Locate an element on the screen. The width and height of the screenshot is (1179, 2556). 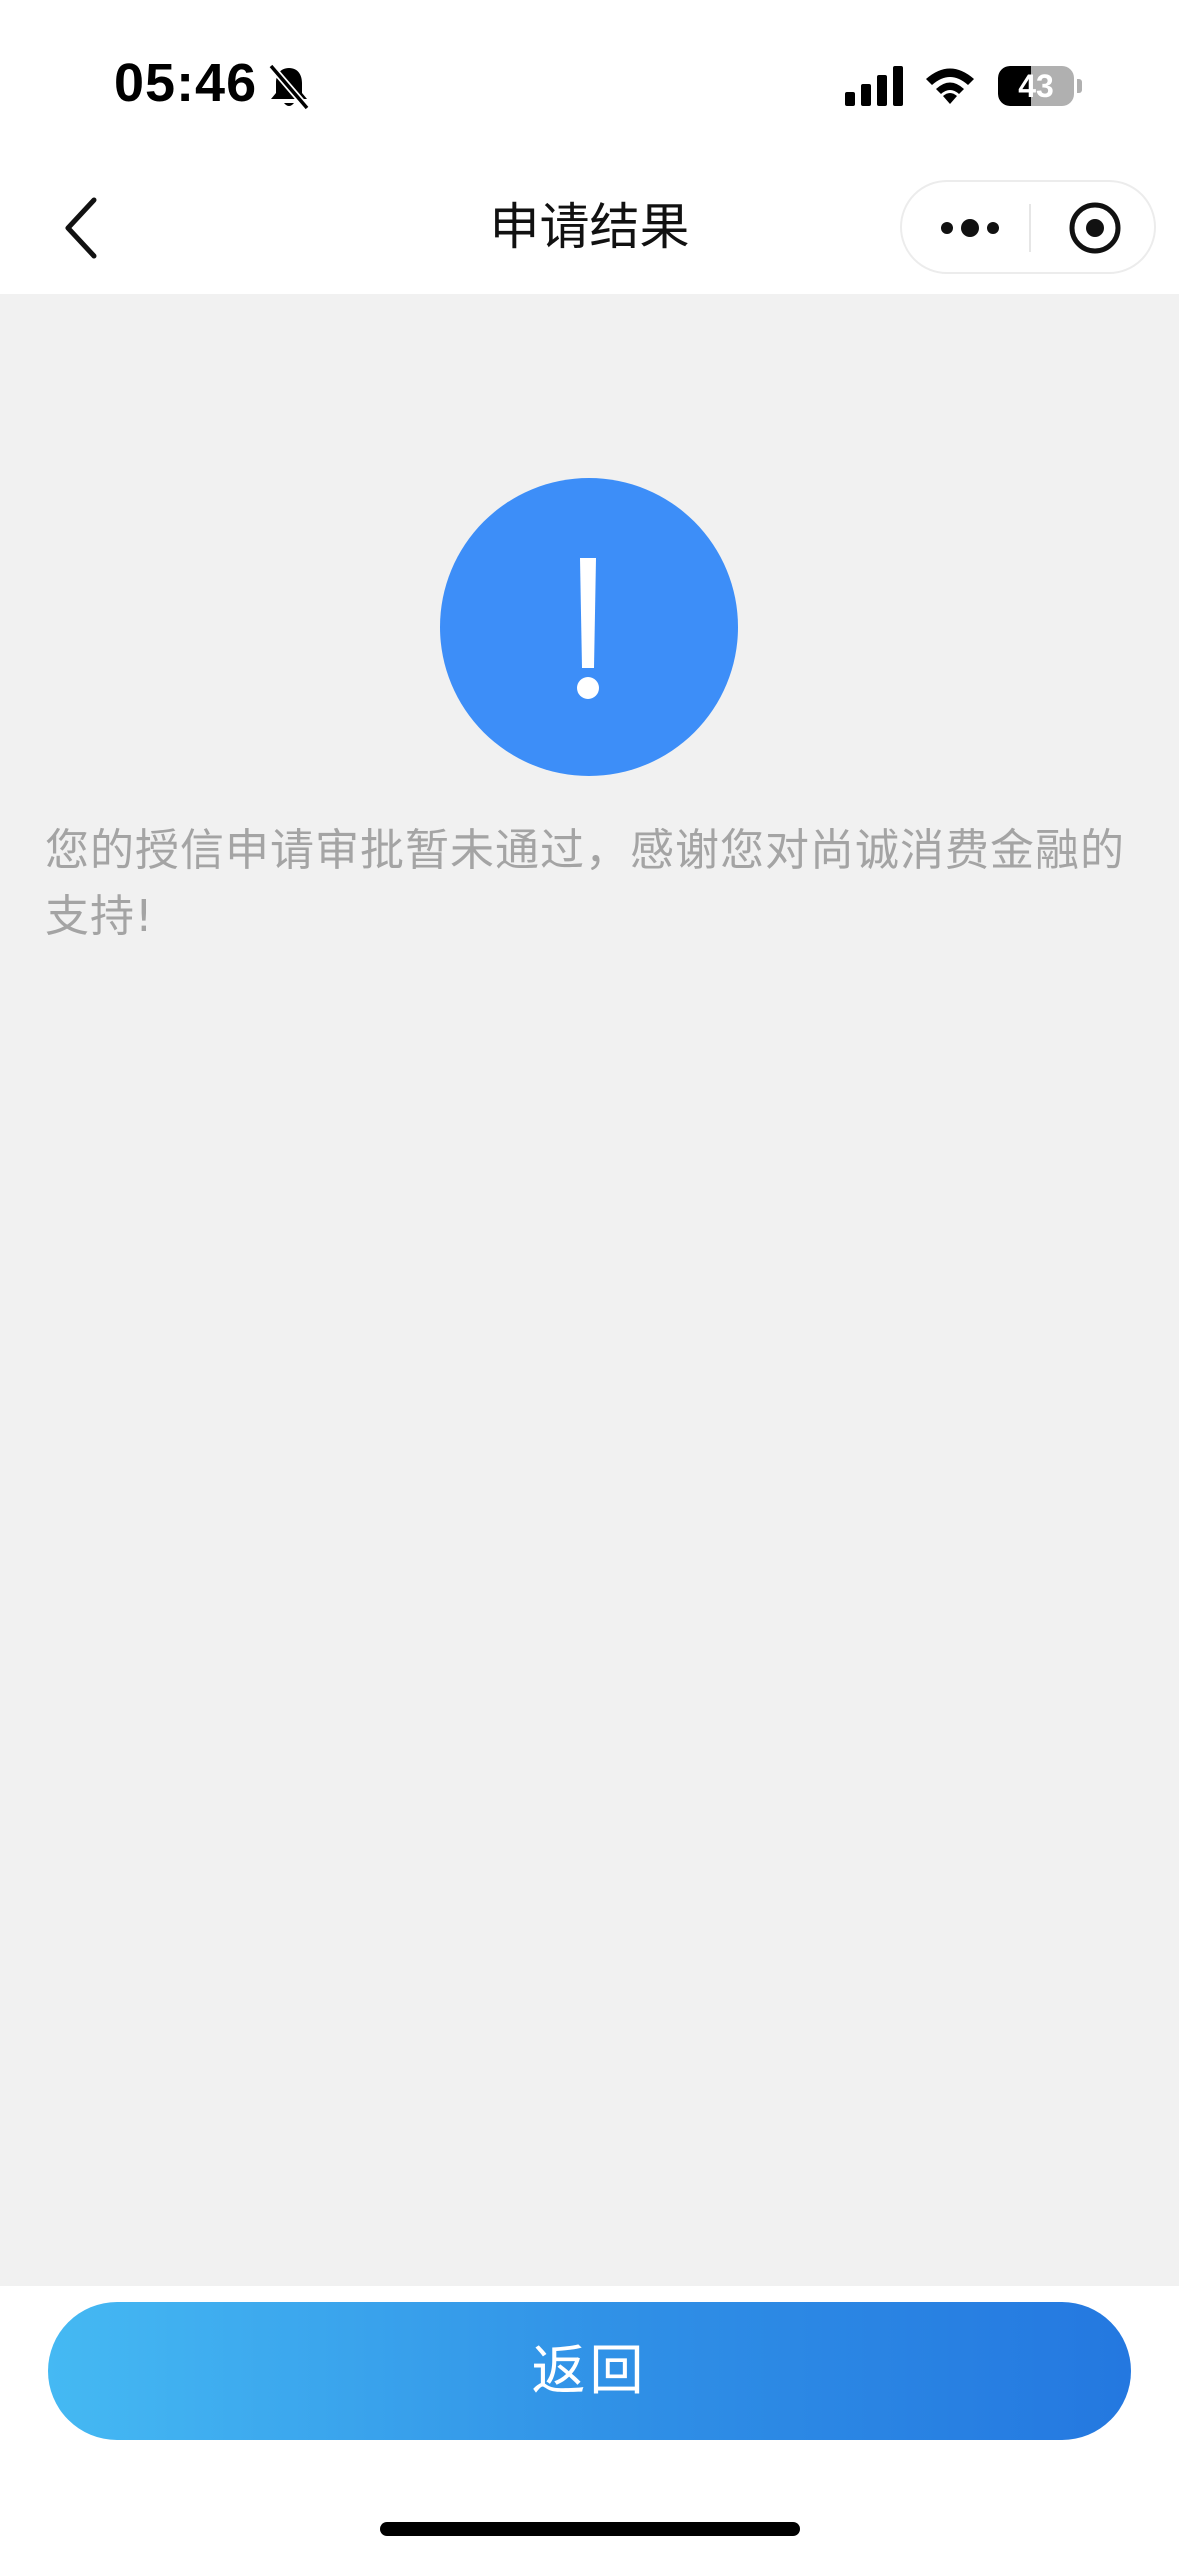
battery-icon: 43 is located at coordinates (1040, 86).